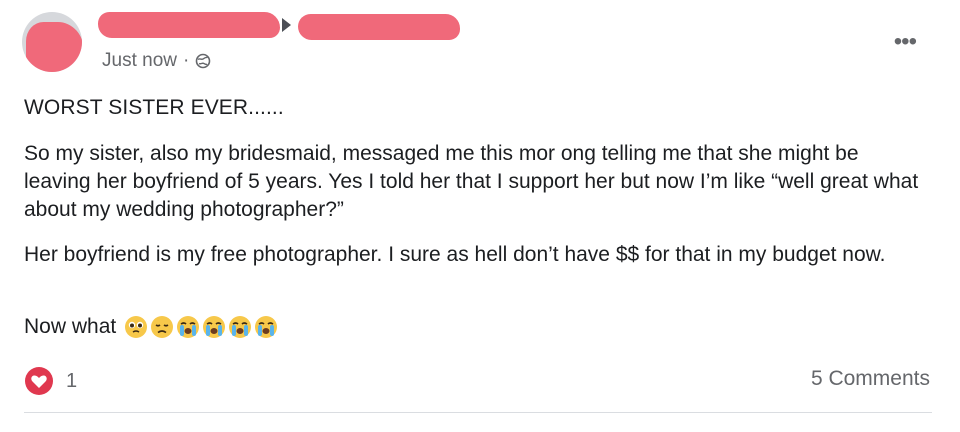 This screenshot has height=432, width=960. Describe the element at coordinates (54, 47) in the screenshot. I see `redaction-mark` at that location.